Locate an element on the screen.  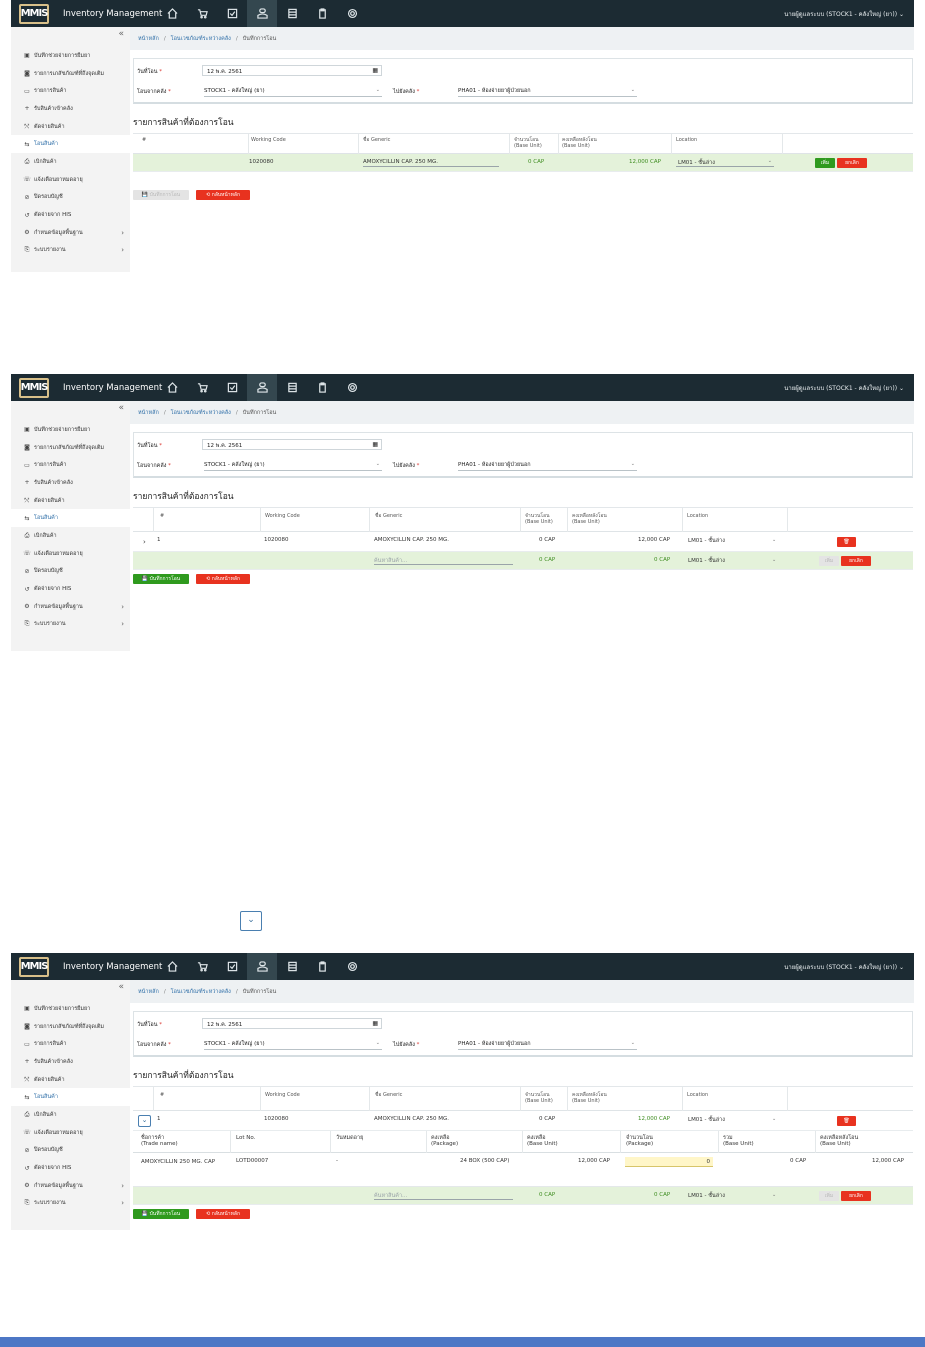
collapse-row-icon: ⌄ is located at coordinates (144, 1121).